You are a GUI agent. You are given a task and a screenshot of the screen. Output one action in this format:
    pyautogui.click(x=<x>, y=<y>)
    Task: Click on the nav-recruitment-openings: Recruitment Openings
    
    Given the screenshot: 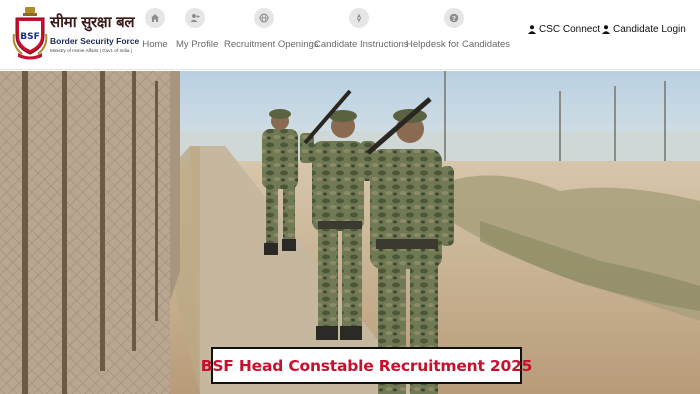 What is the action you would take?
    pyautogui.click(x=271, y=33)
    